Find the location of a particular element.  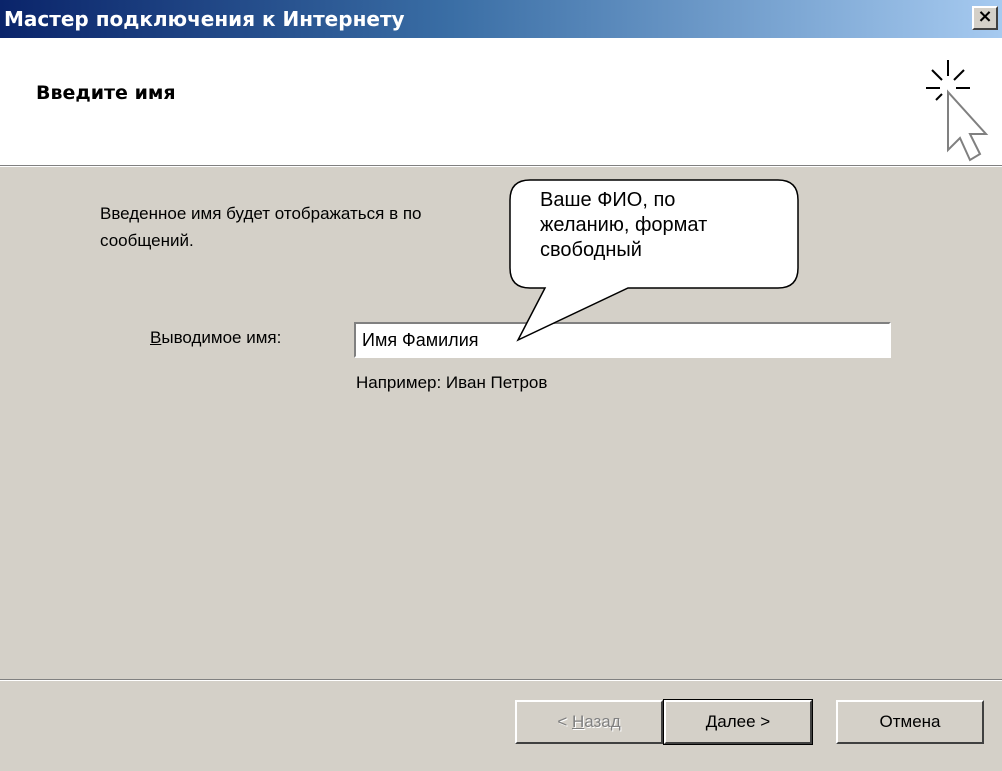

label-accelerator: В is located at coordinates (156, 337).